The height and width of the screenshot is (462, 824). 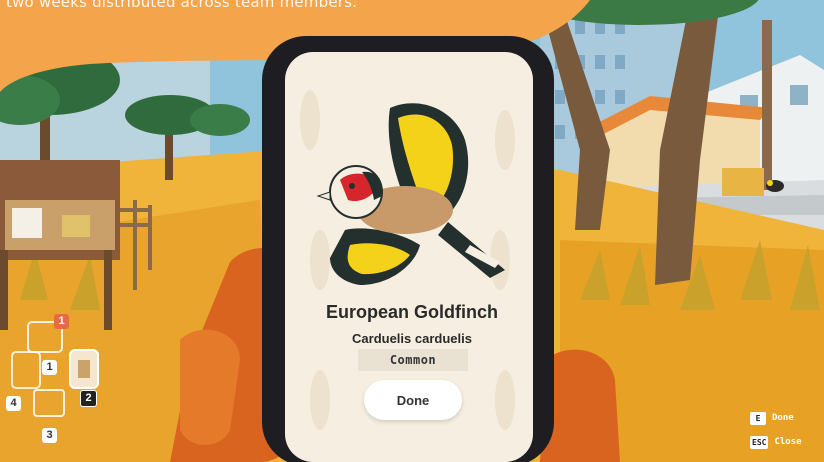 I want to click on hint-close-label: Close, so click(x=788, y=442).